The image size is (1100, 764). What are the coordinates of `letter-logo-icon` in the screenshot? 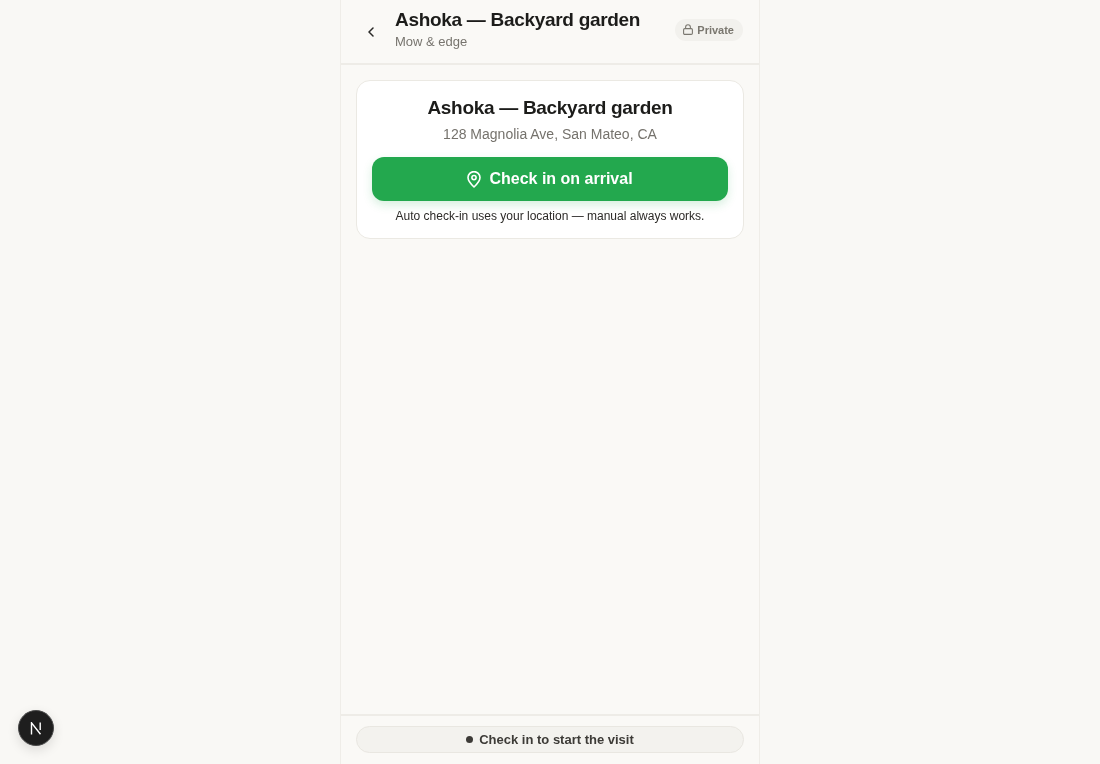 It's located at (36, 728).